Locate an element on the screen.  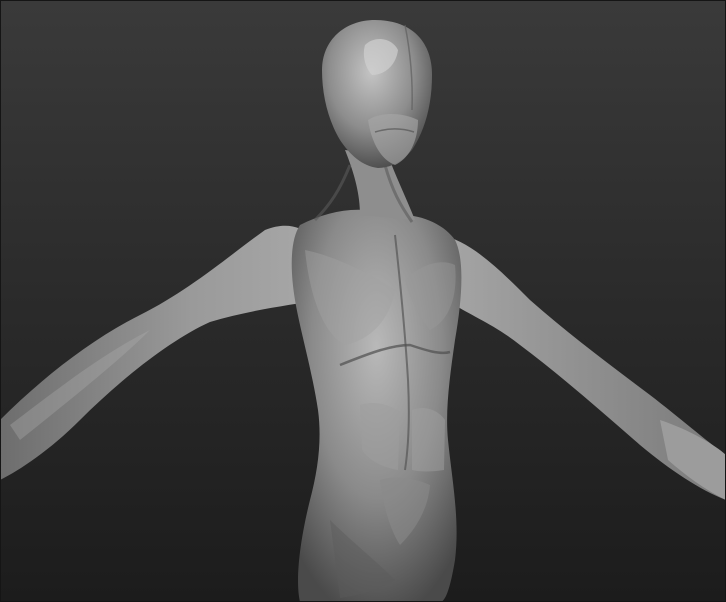
left-forearm-highlight is located at coordinates (80, 385).